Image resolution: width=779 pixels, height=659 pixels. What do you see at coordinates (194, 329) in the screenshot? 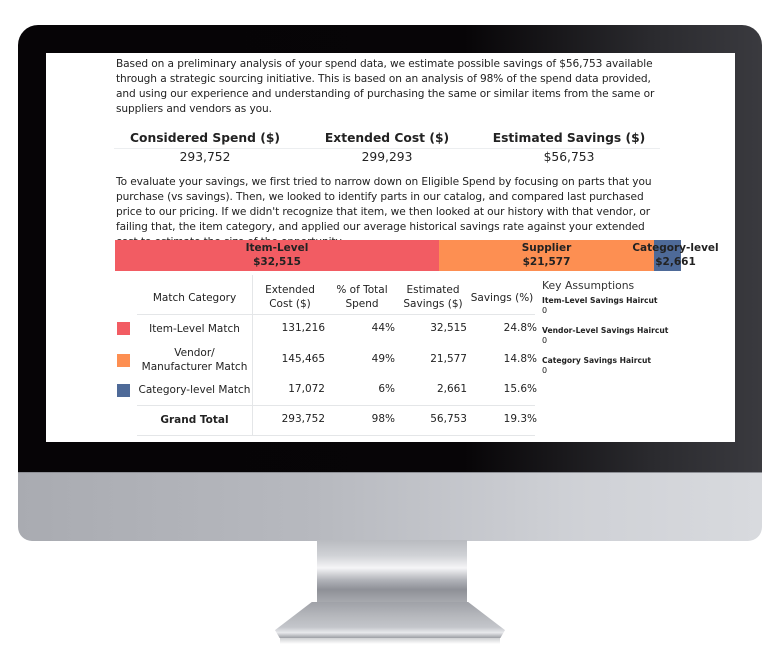
I see `row-category: Item-Level Match` at bounding box center [194, 329].